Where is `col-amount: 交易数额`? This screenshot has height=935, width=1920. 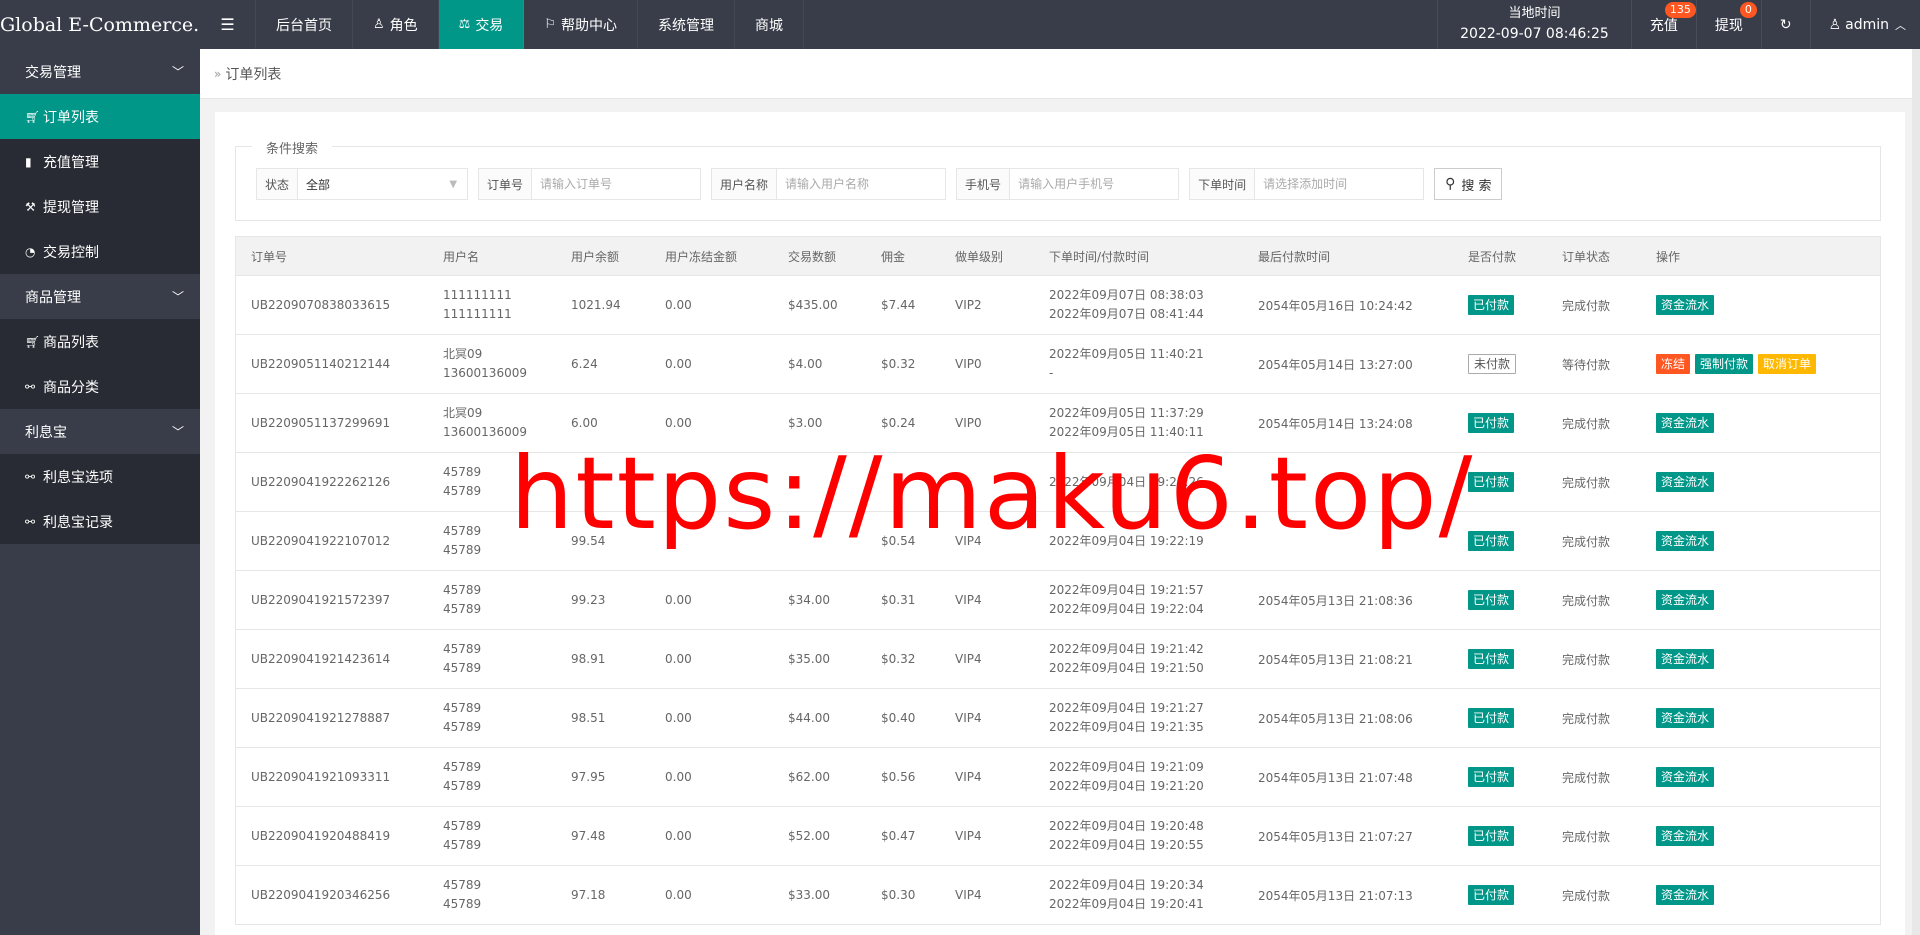 col-amount: 交易数额 is located at coordinates (812, 256).